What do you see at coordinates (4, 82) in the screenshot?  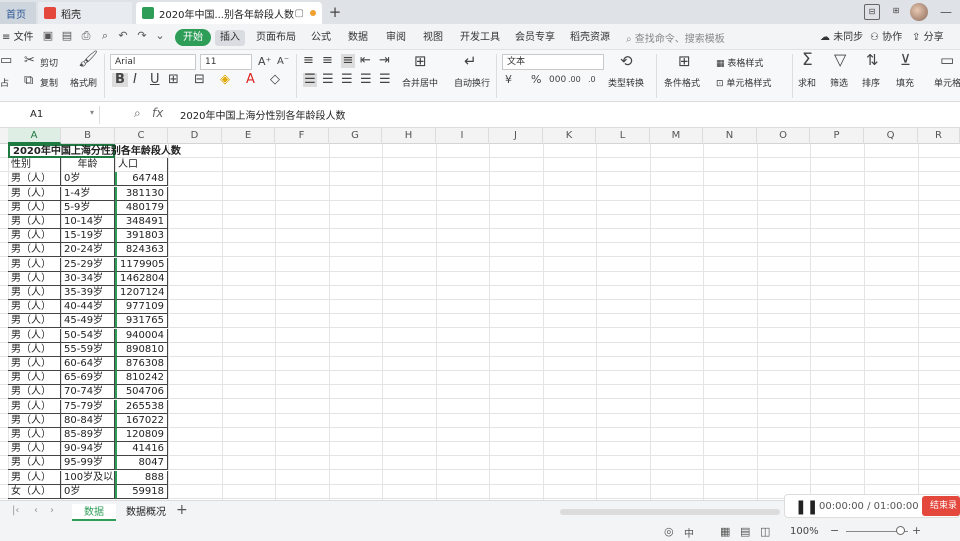 I see `paste-label: 占` at bounding box center [4, 82].